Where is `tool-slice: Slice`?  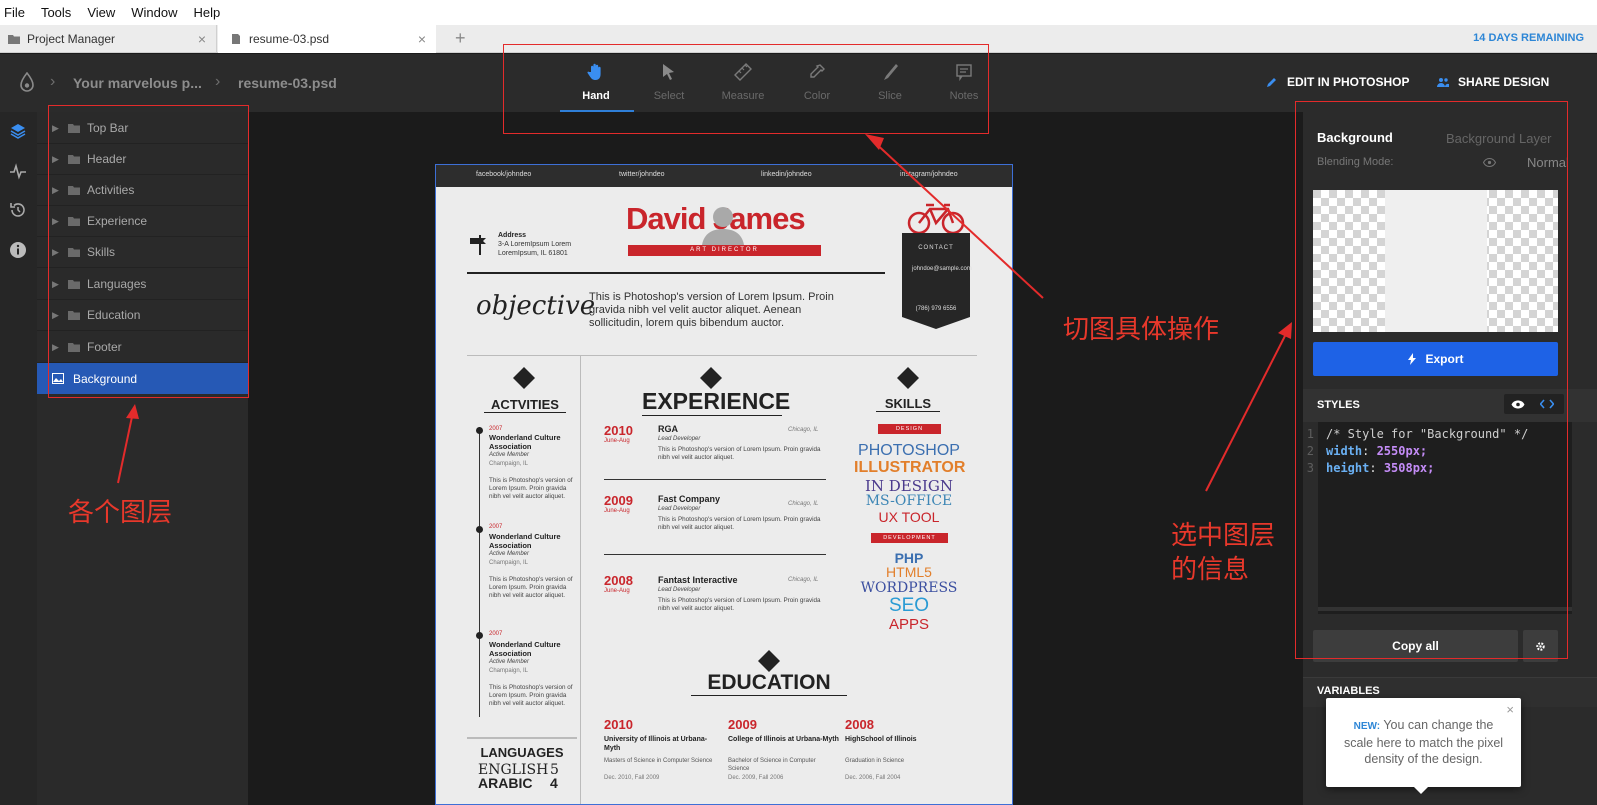
tool-slice: Slice is located at coordinates (890, 82).